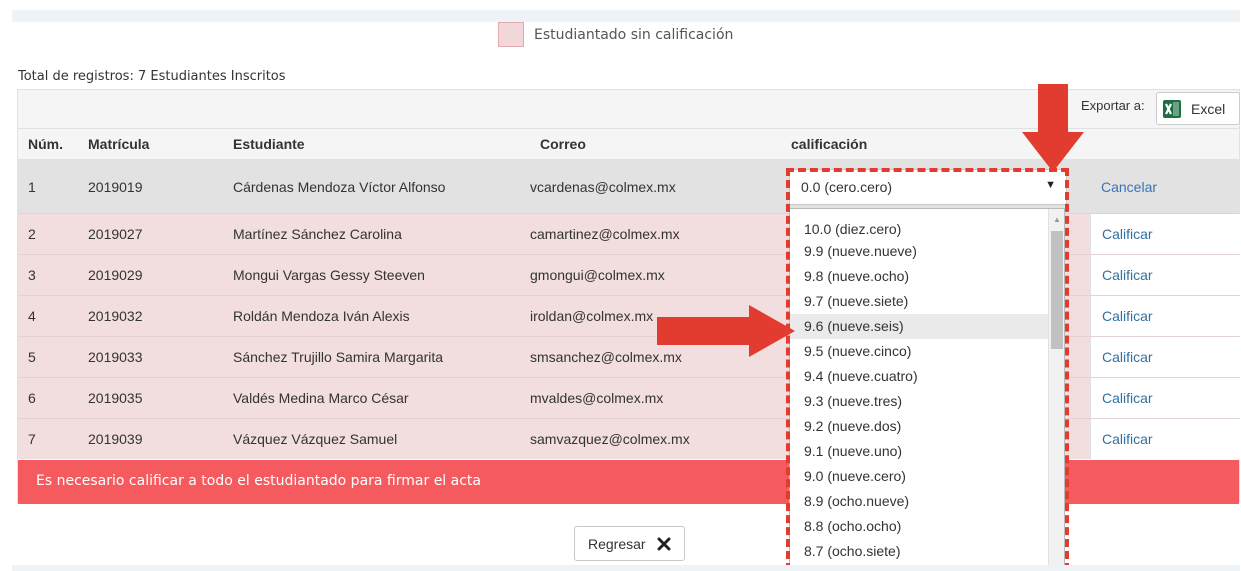 This screenshot has width=1241, height=571. What do you see at coordinates (634, 34) in the screenshot?
I see `legend-label: Estudiantado sin calificación` at bounding box center [634, 34].